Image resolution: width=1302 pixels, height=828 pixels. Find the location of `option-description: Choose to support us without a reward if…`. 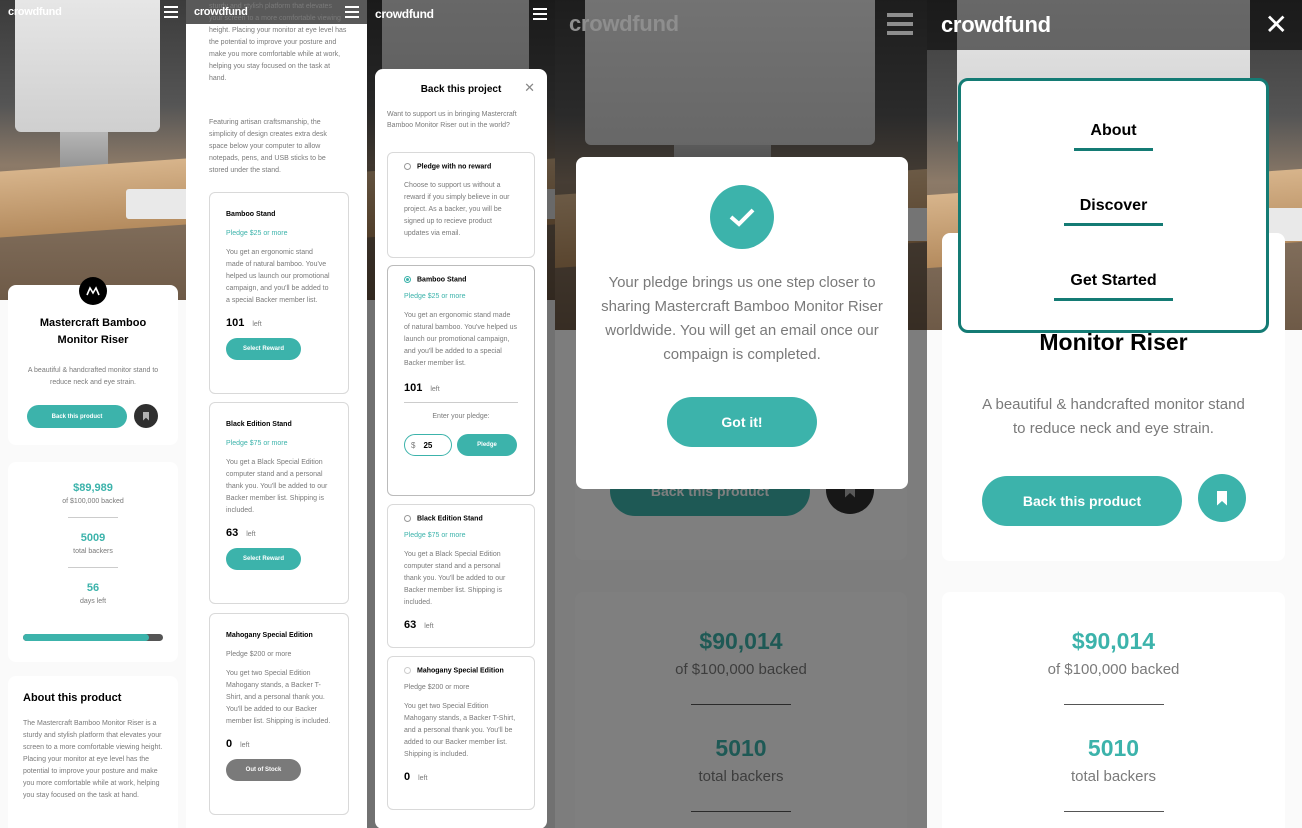

option-description: Choose to support us without a reward if… is located at coordinates (457, 210).